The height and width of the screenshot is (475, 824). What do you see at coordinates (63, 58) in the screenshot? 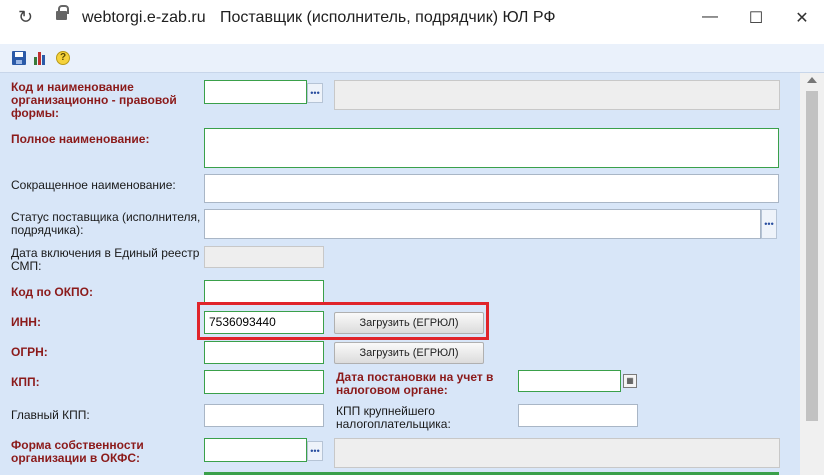
I see `help-icon: ?` at bounding box center [63, 58].